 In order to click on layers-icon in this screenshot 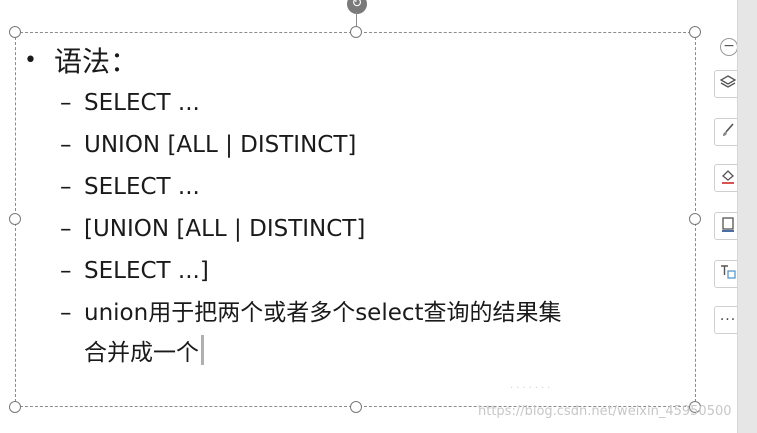, I will do `click(728, 84)`.